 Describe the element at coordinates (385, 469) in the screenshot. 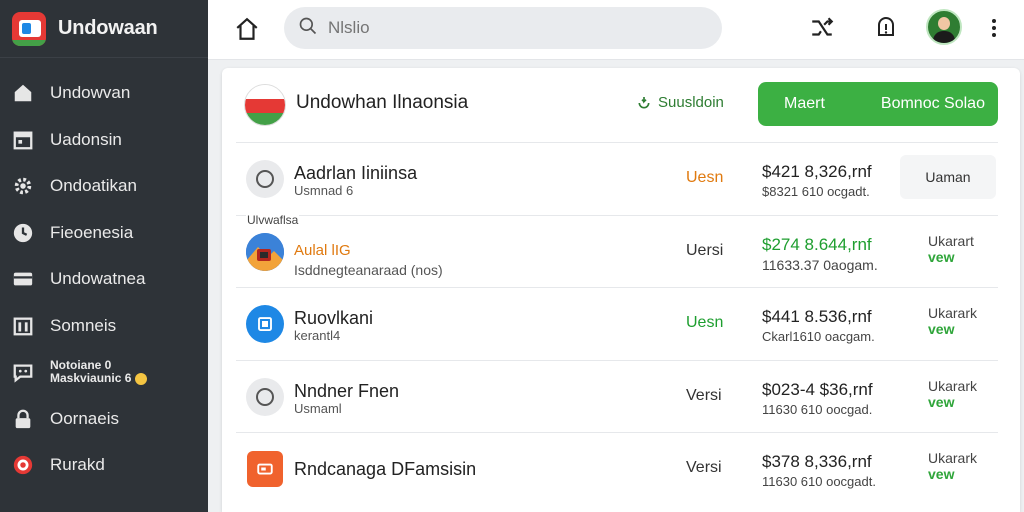

I see `item-name: Rndcanaga DFamsisin` at that location.